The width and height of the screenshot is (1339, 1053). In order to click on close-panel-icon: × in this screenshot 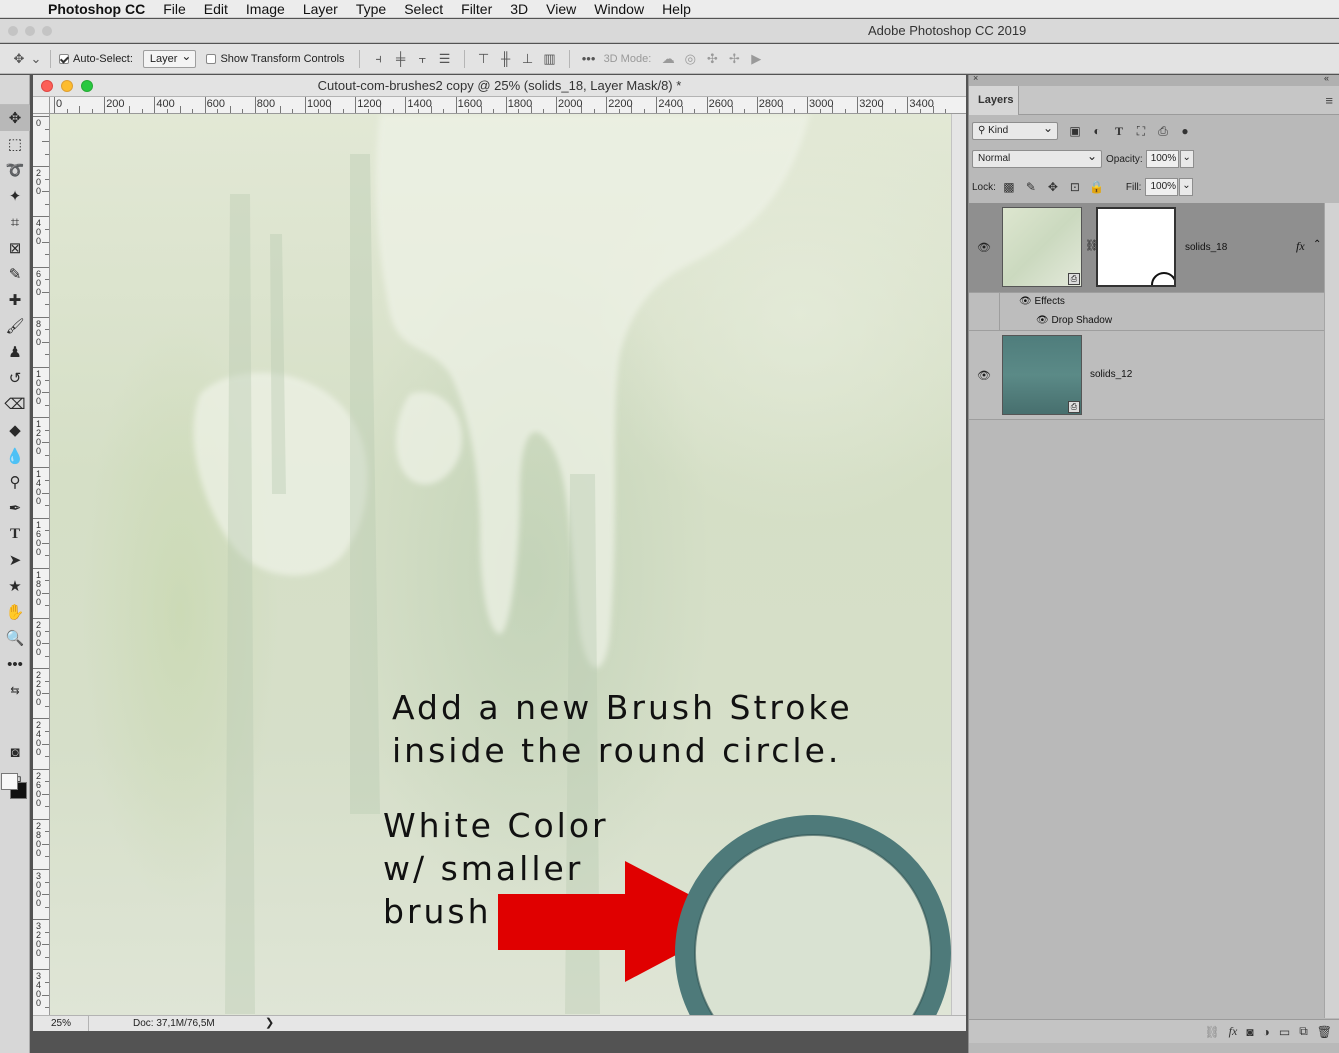, I will do `click(975, 78)`.